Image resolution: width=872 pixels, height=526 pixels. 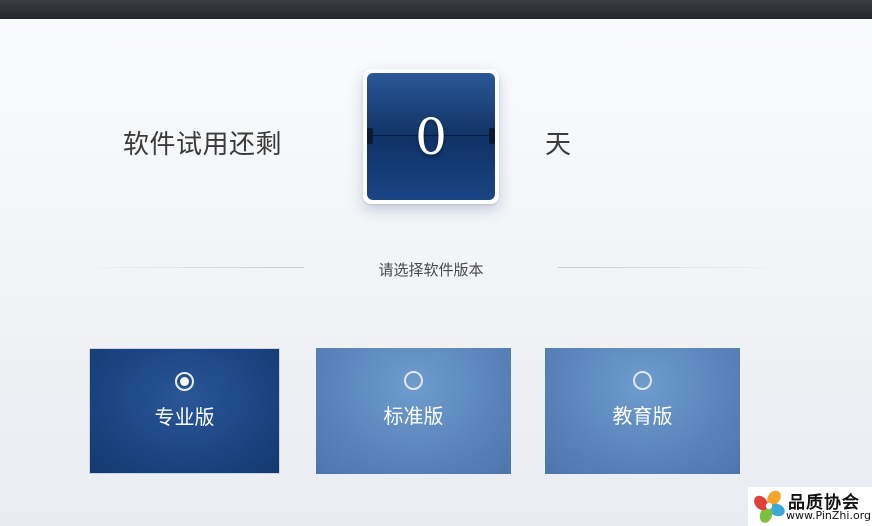 I want to click on choose-edition-prompt: 请选择软件版本, so click(x=431, y=270).